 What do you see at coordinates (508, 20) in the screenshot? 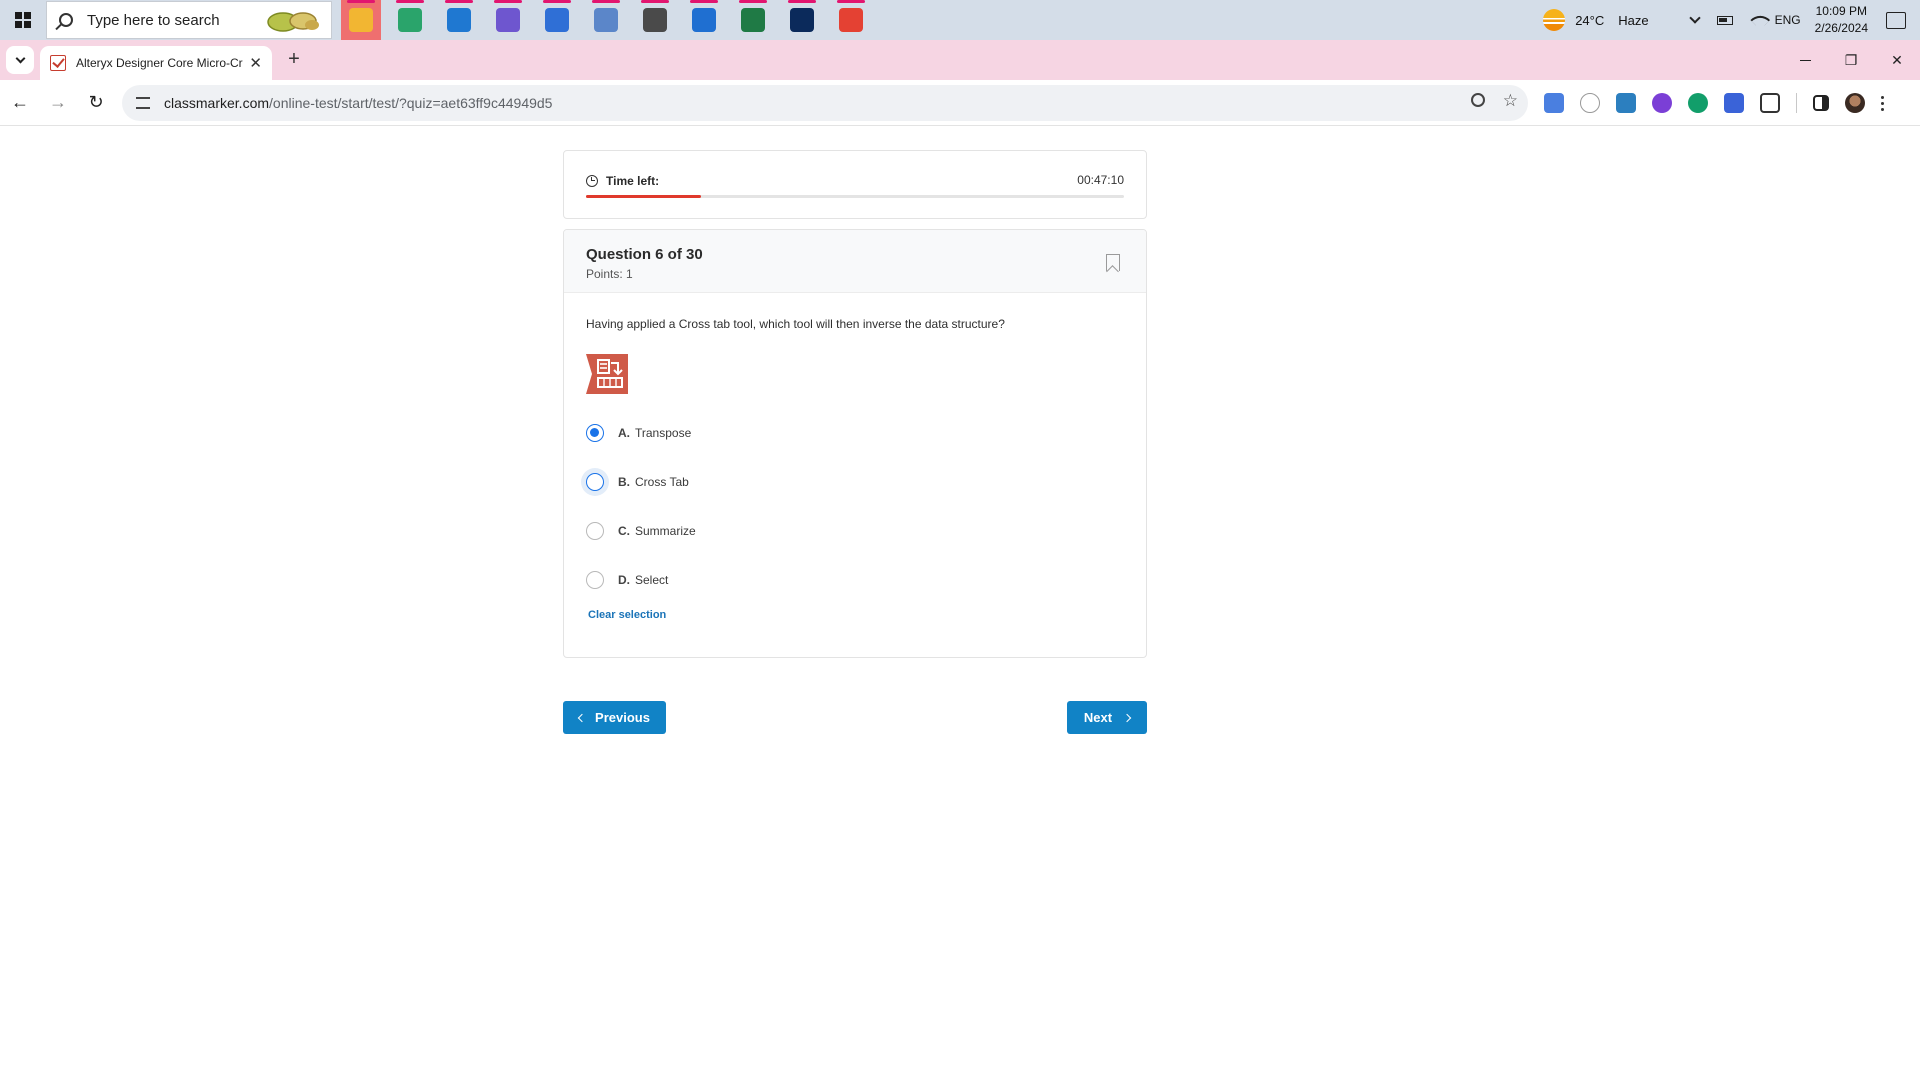
I see `taskbar-app-copilot` at bounding box center [508, 20].